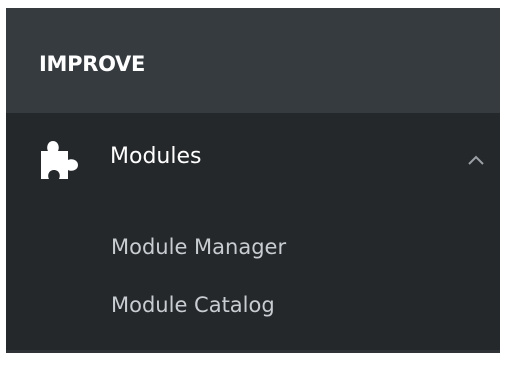 The width and height of the screenshot is (510, 365). Describe the element at coordinates (59, 160) in the screenshot. I see `puzzle-icon` at that location.